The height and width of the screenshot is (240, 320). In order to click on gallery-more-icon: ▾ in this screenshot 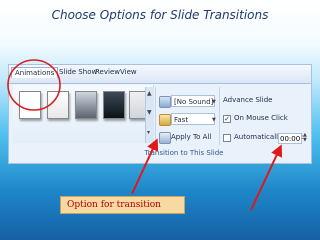, I will do `click(148, 132)`.